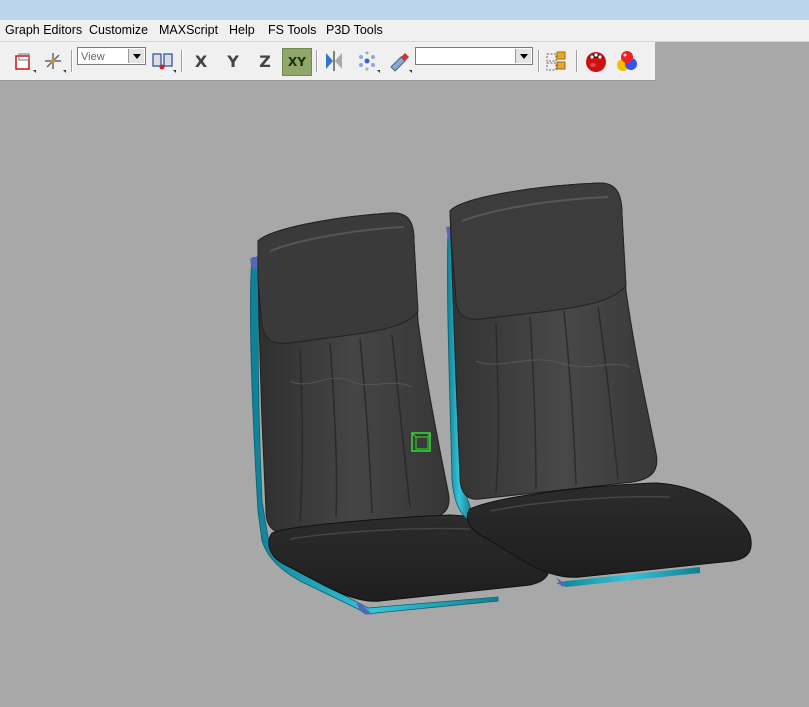 This screenshot has height=707, width=809. I want to click on pivot-button, so click(163, 61).